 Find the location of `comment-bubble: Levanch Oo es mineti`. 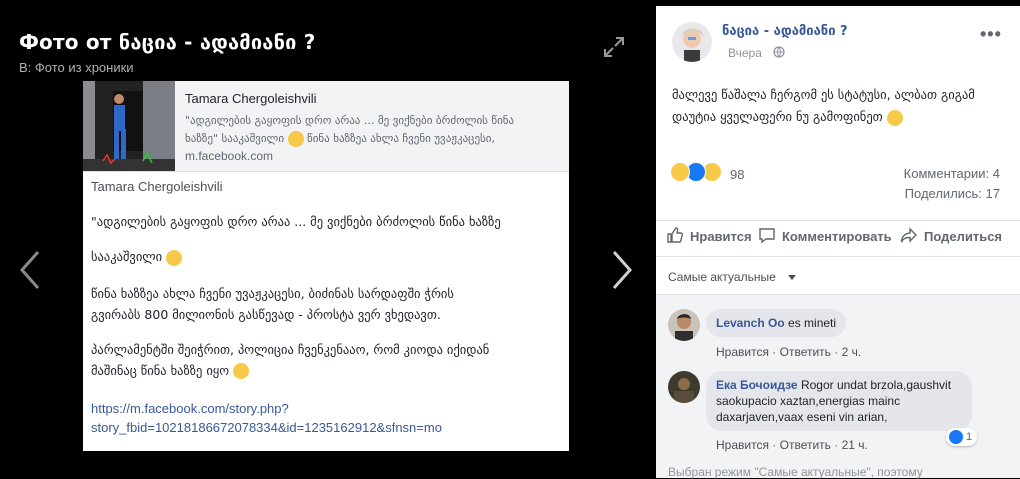

comment-bubble: Levanch Oo es mineti is located at coordinates (776, 323).